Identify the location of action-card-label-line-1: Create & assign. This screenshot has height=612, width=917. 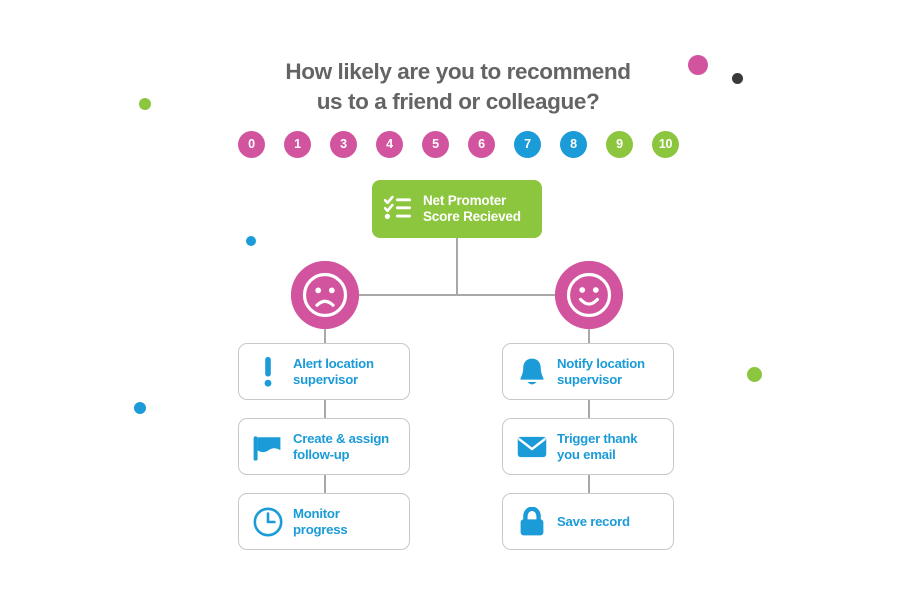
(341, 438).